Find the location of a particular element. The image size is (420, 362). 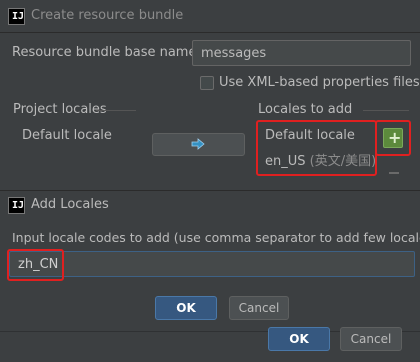

add-locales-title: Add Locales is located at coordinates (70, 204).